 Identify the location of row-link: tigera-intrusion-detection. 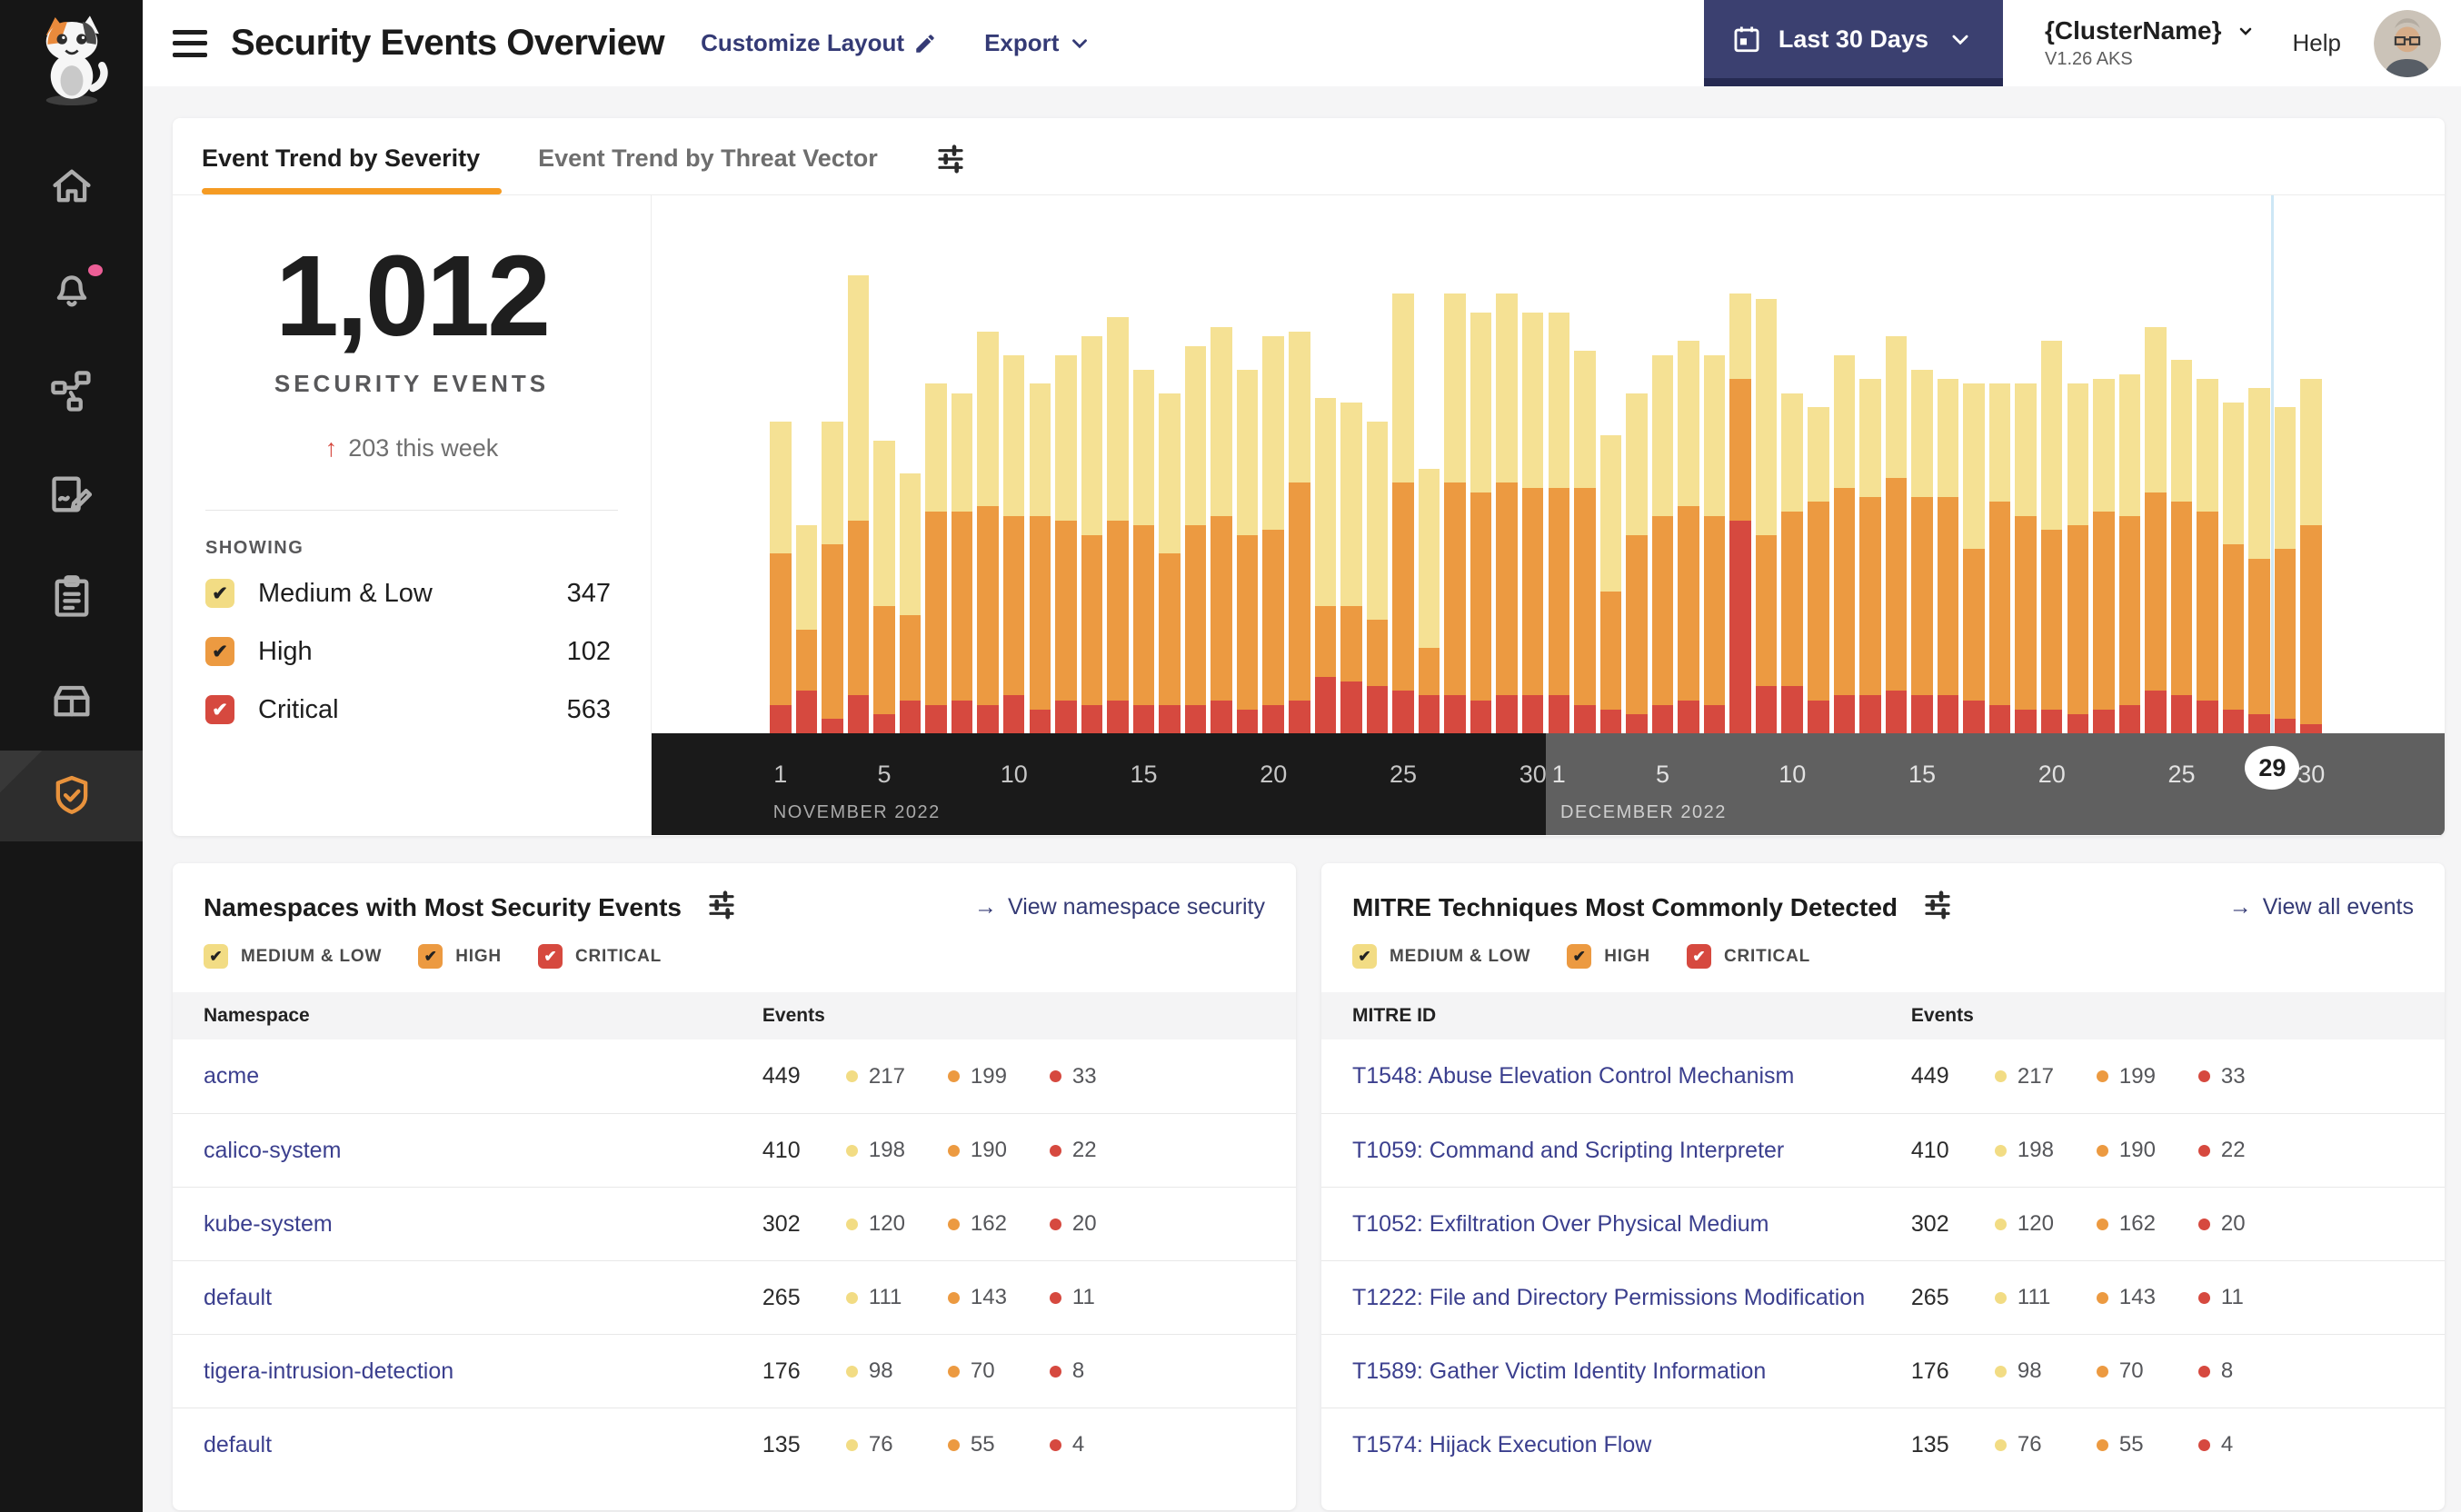
(467, 1371).